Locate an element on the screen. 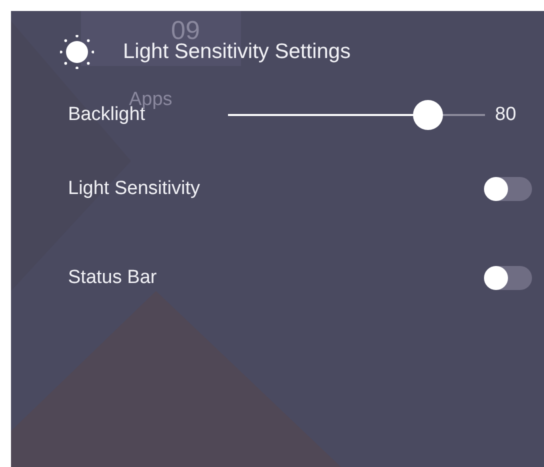  sun-icon is located at coordinates (77, 52).